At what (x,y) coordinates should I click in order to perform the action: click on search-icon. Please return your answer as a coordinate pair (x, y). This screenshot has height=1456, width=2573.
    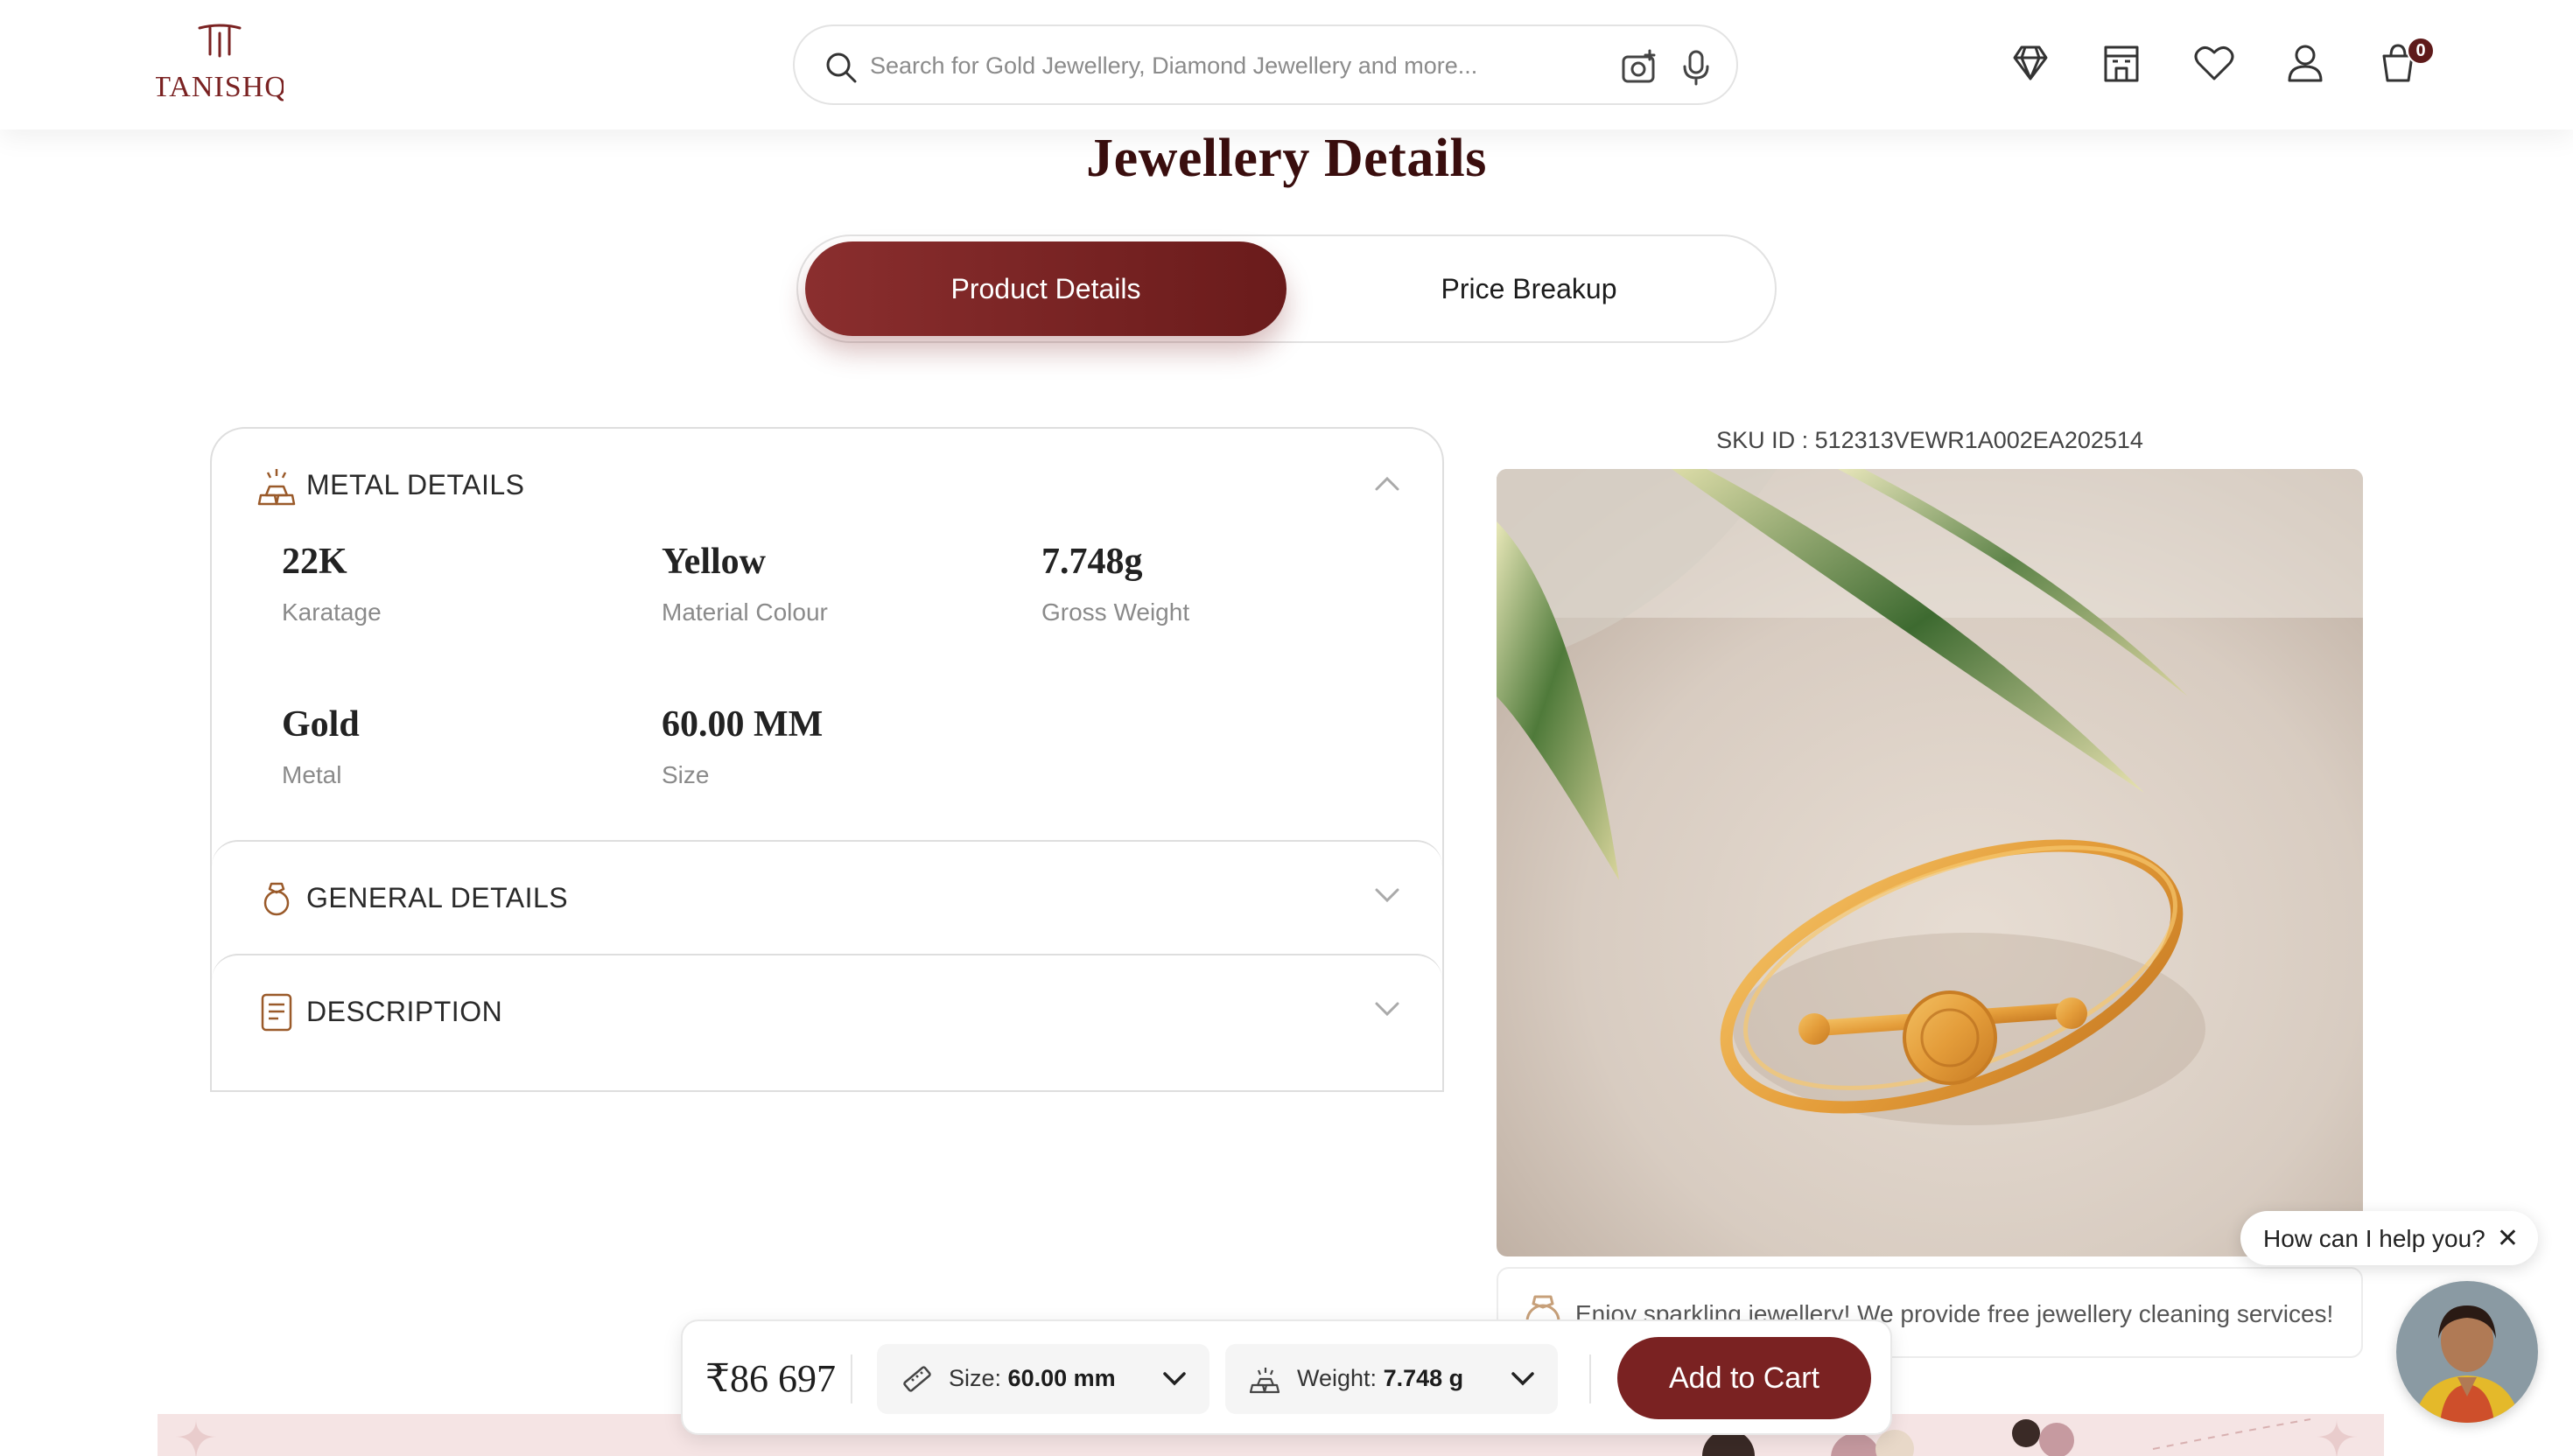
    Looking at the image, I should click on (841, 67).